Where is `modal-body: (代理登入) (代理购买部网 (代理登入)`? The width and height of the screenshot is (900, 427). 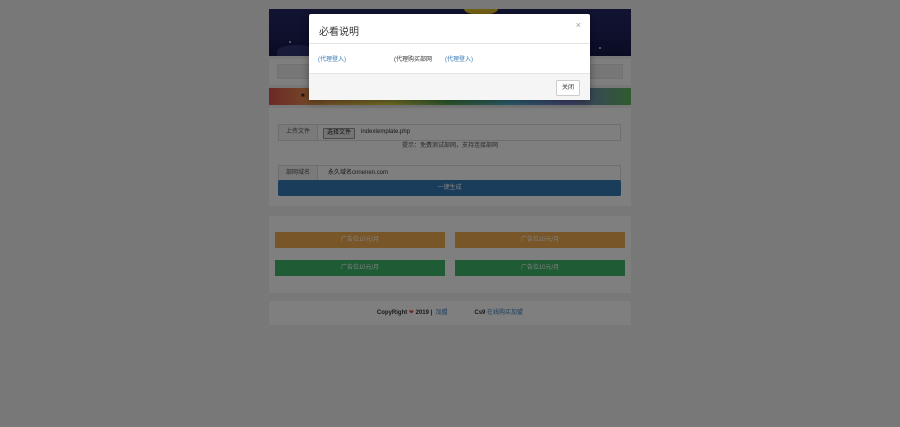 modal-body: (代理登入) (代理购买部网 (代理登入) is located at coordinates (449, 58).